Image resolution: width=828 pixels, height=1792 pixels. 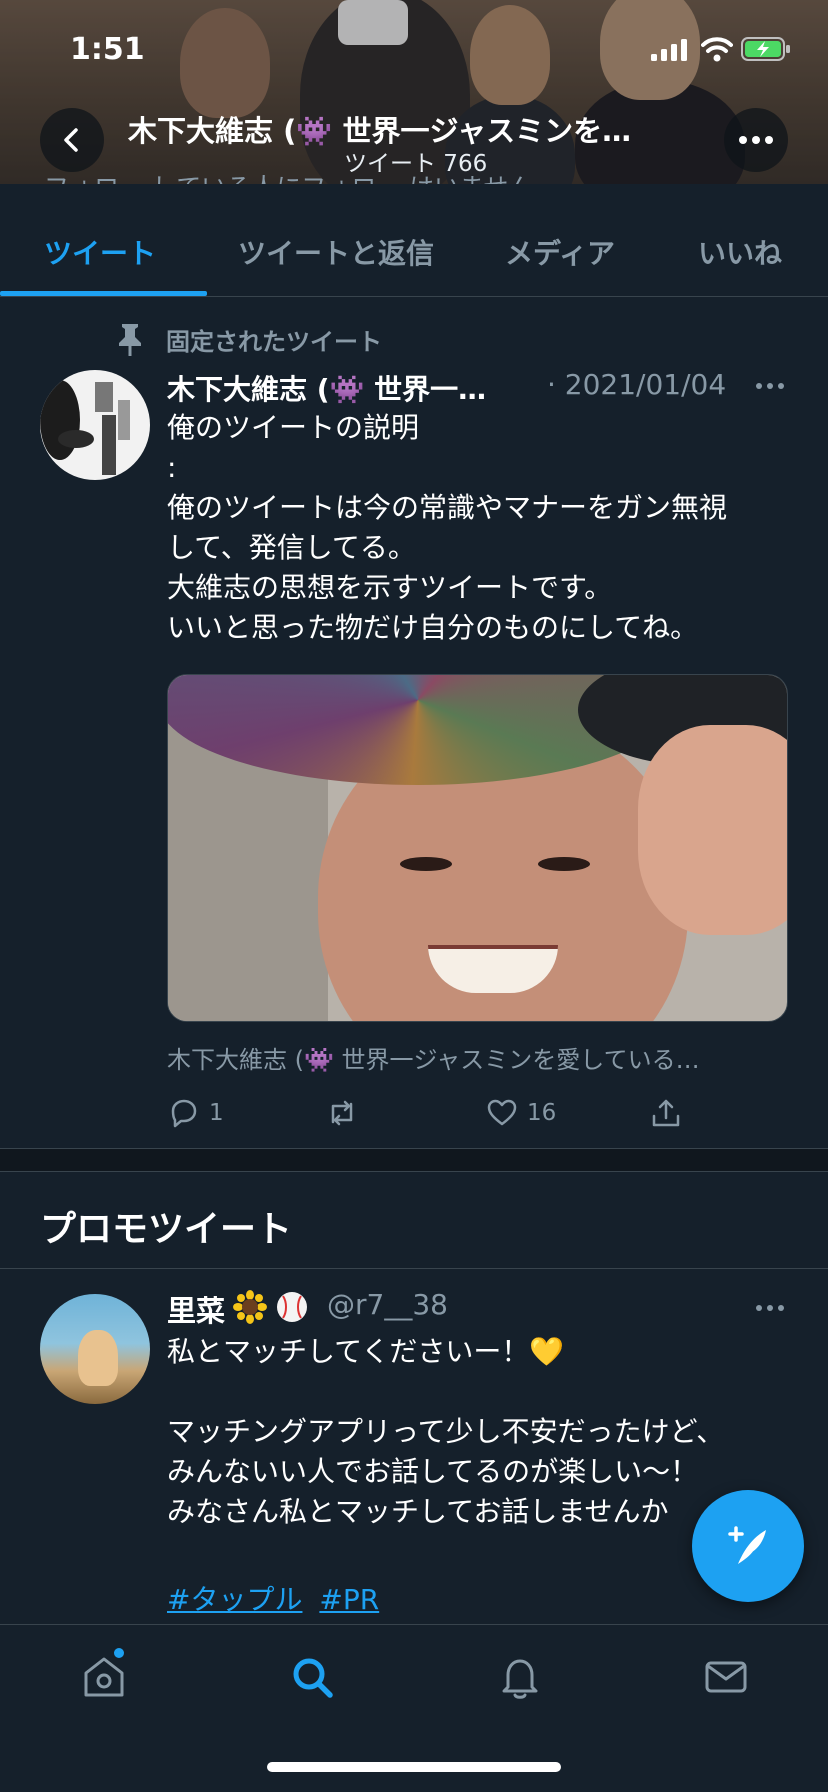 What do you see at coordinates (542, 1113) in the screenshot?
I see `like-count: 16` at bounding box center [542, 1113].